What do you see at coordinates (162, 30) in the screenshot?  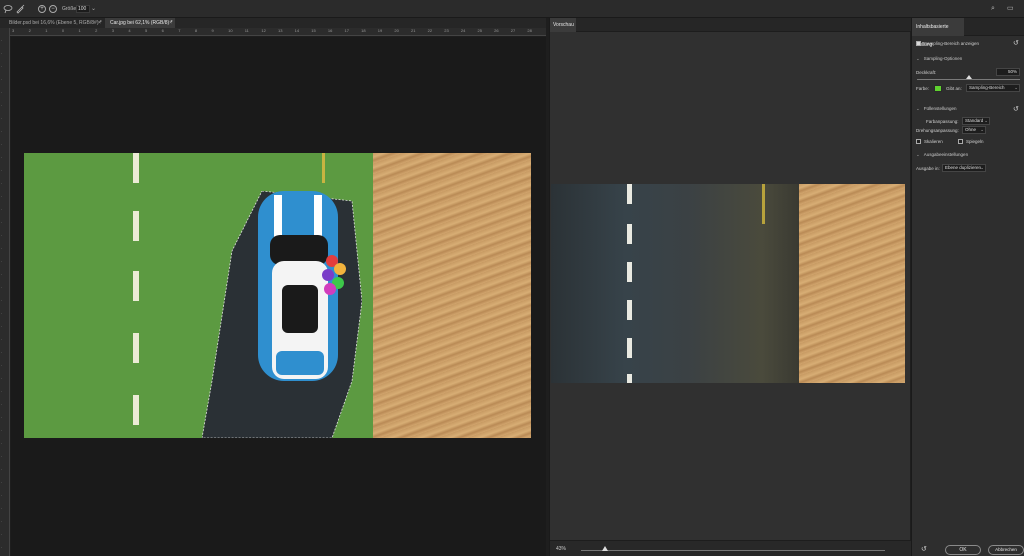 I see `ruler-tick-label: 6` at bounding box center [162, 30].